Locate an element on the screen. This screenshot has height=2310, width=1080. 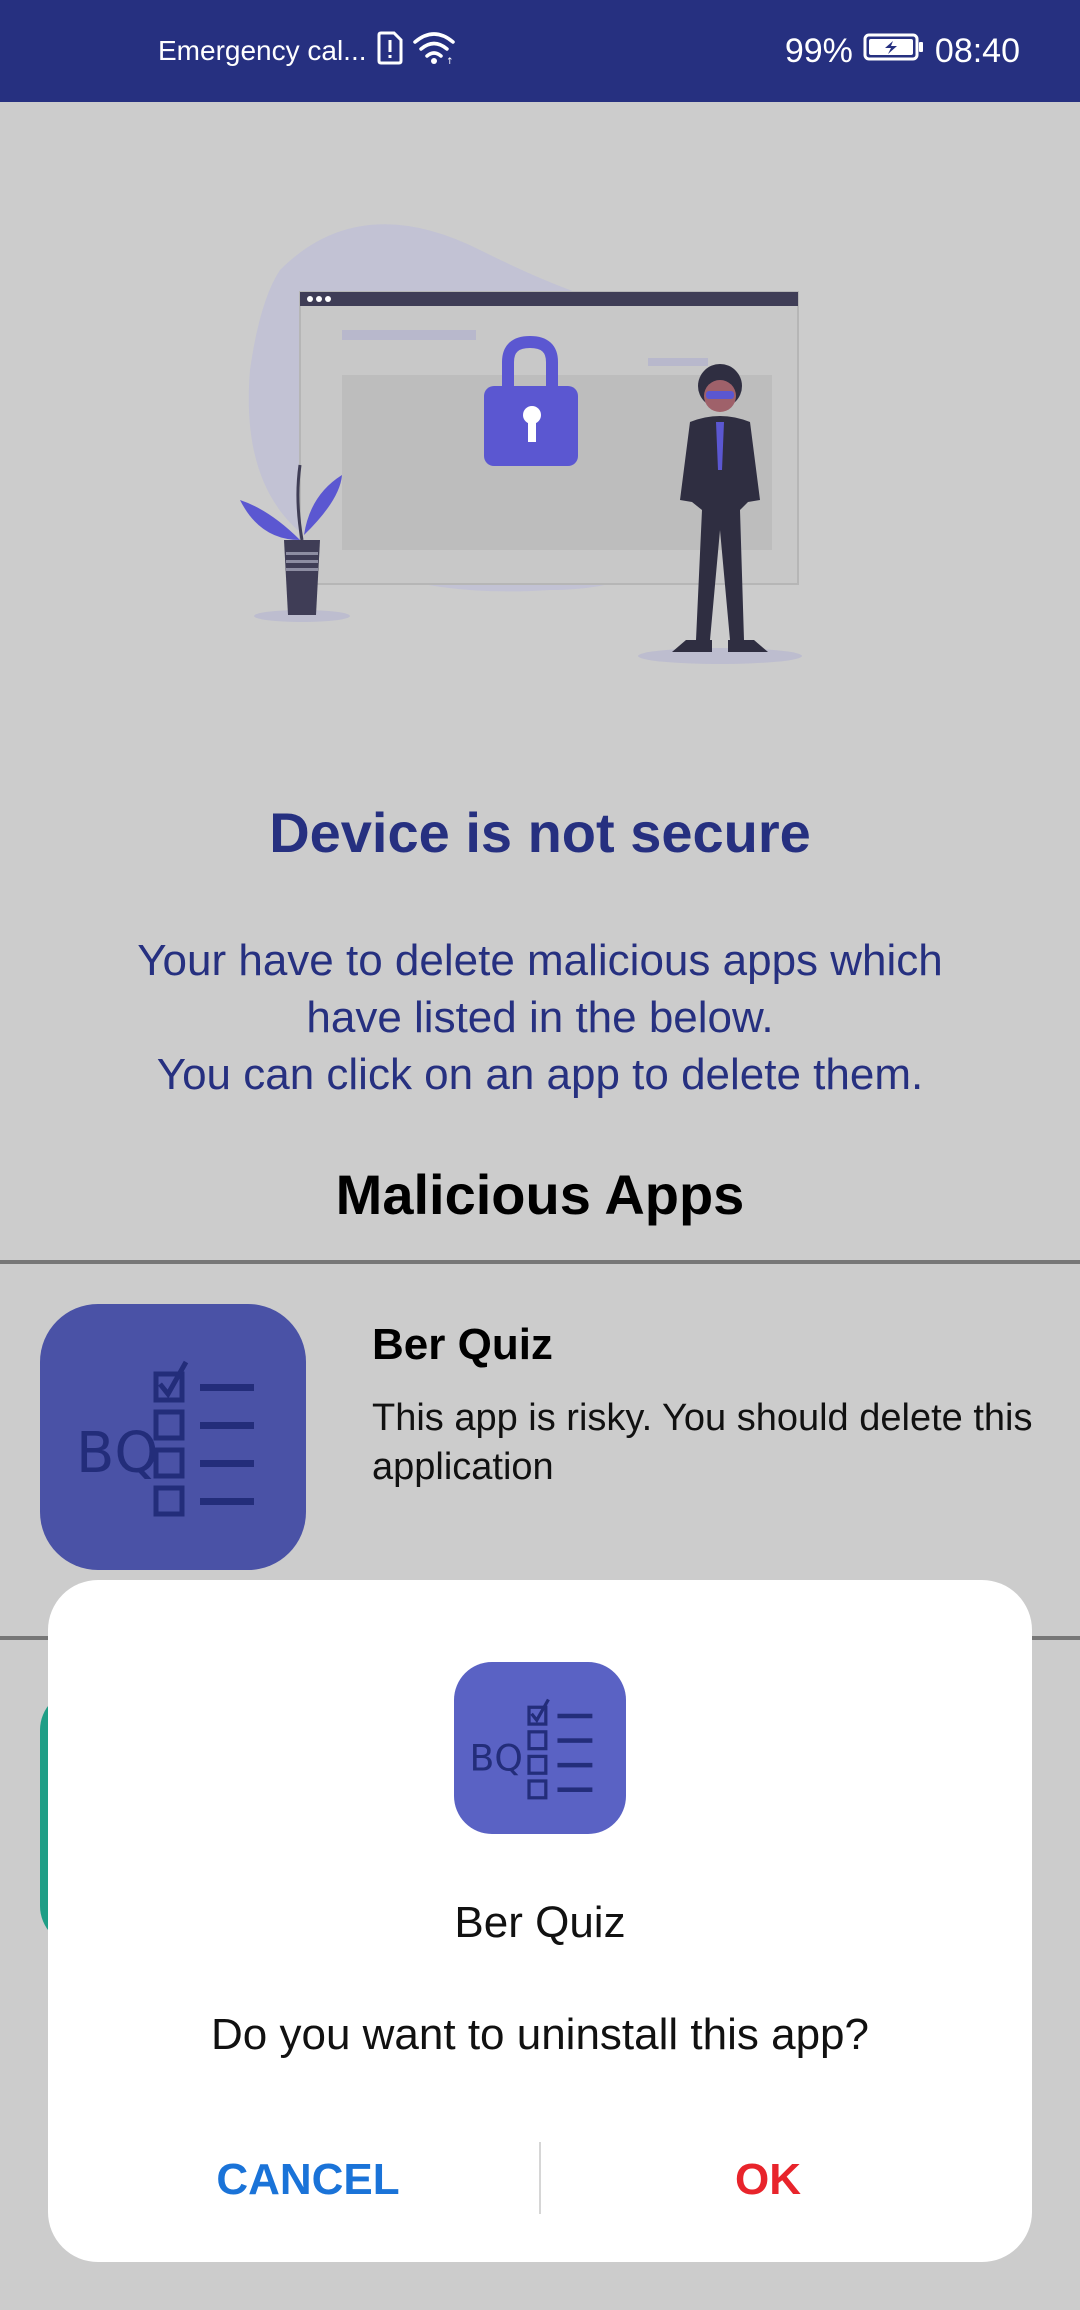
wifi-icon: ↑ is located at coordinates (433, 51).